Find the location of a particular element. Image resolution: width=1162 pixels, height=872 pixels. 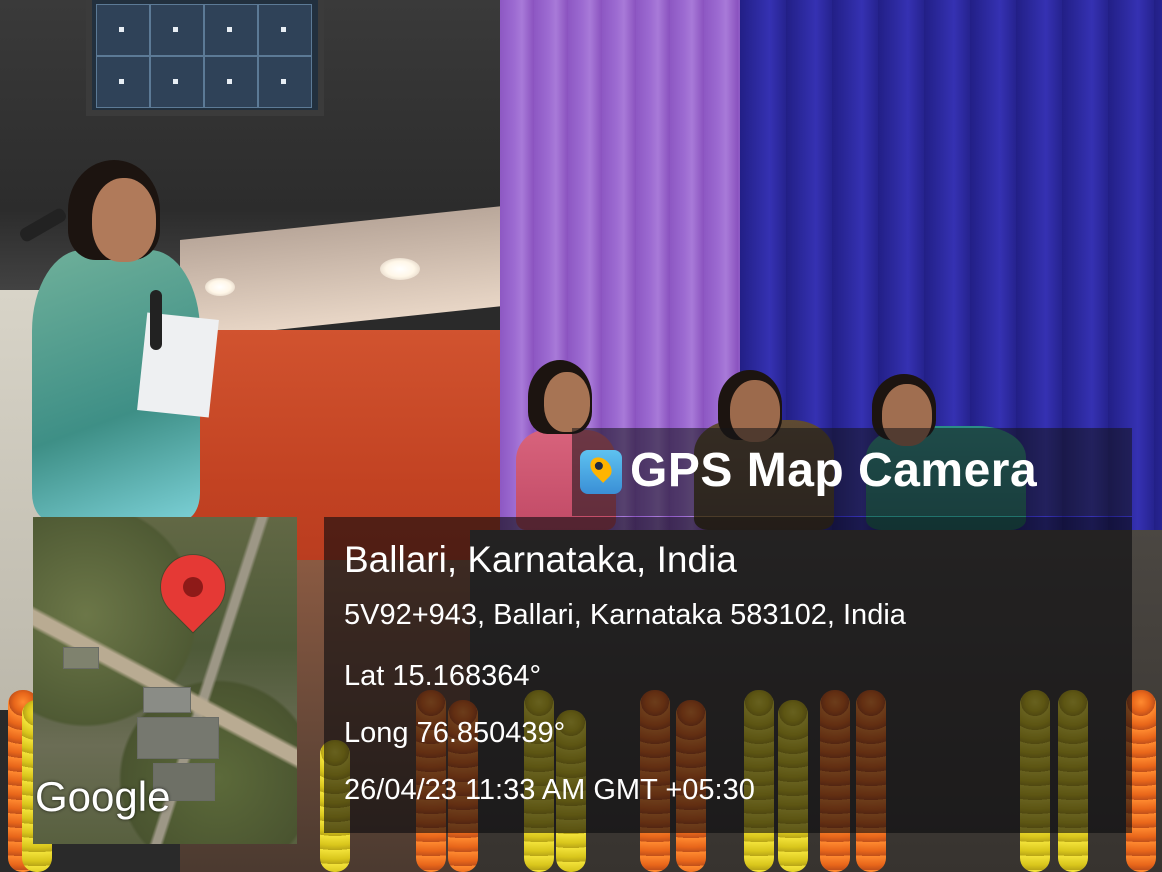

satellite-map-thumbnail: Google is located at coordinates (165, 680).